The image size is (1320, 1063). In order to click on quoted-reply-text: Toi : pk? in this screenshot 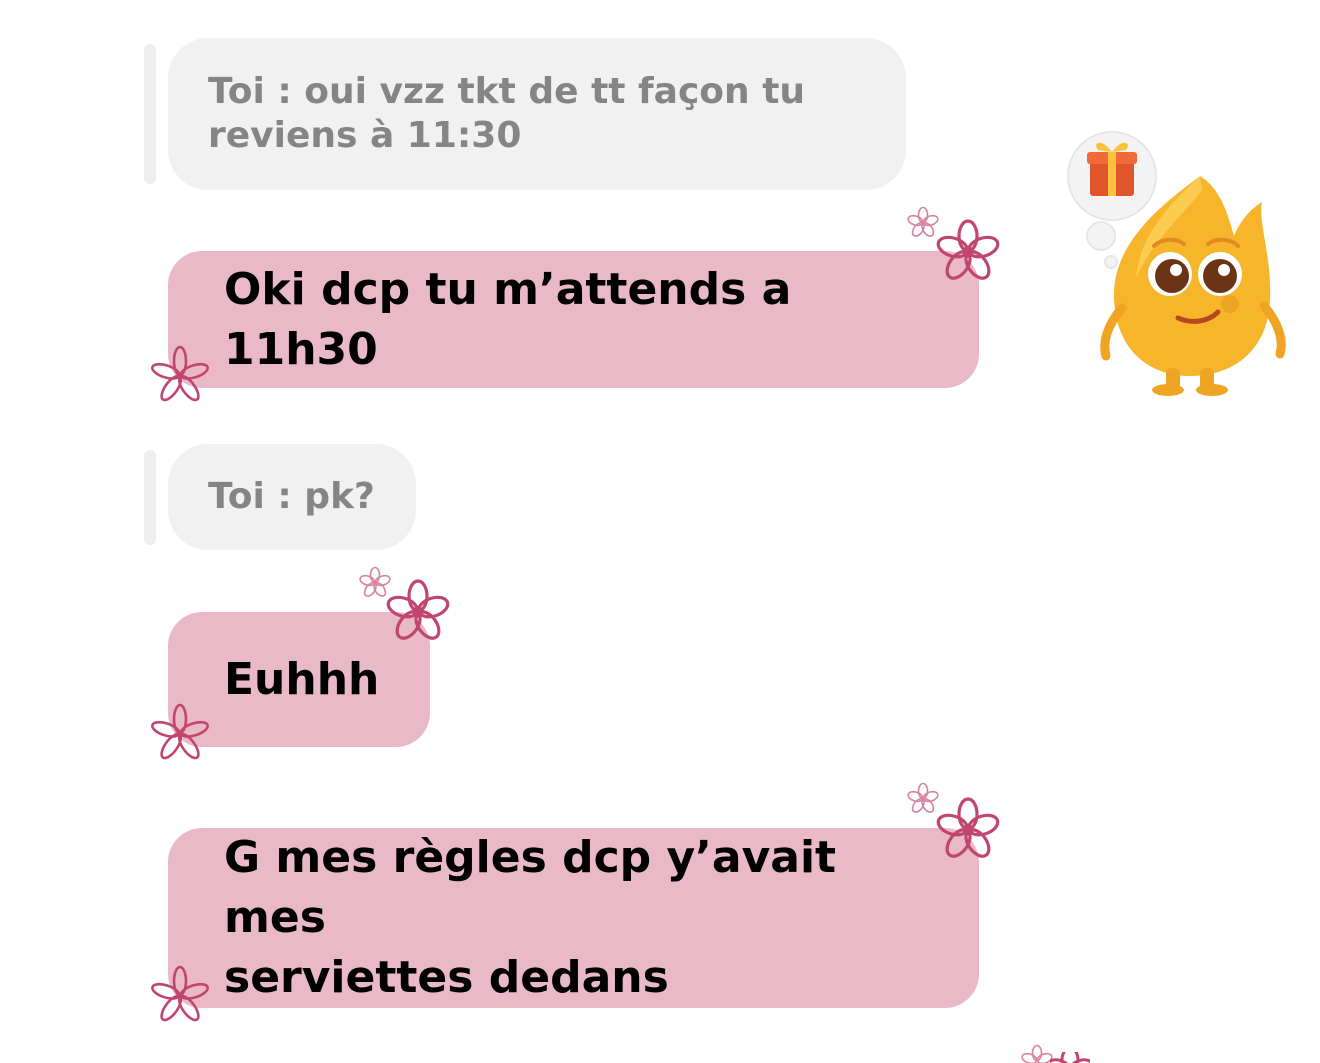, I will do `click(291, 496)`.